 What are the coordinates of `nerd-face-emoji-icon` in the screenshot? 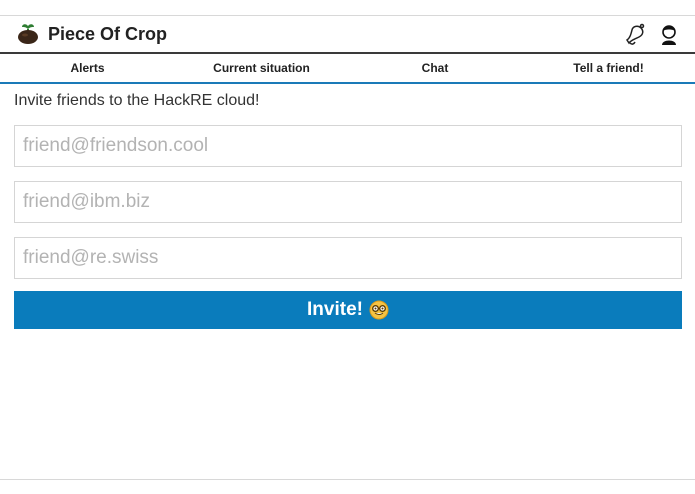 It's located at (379, 310).